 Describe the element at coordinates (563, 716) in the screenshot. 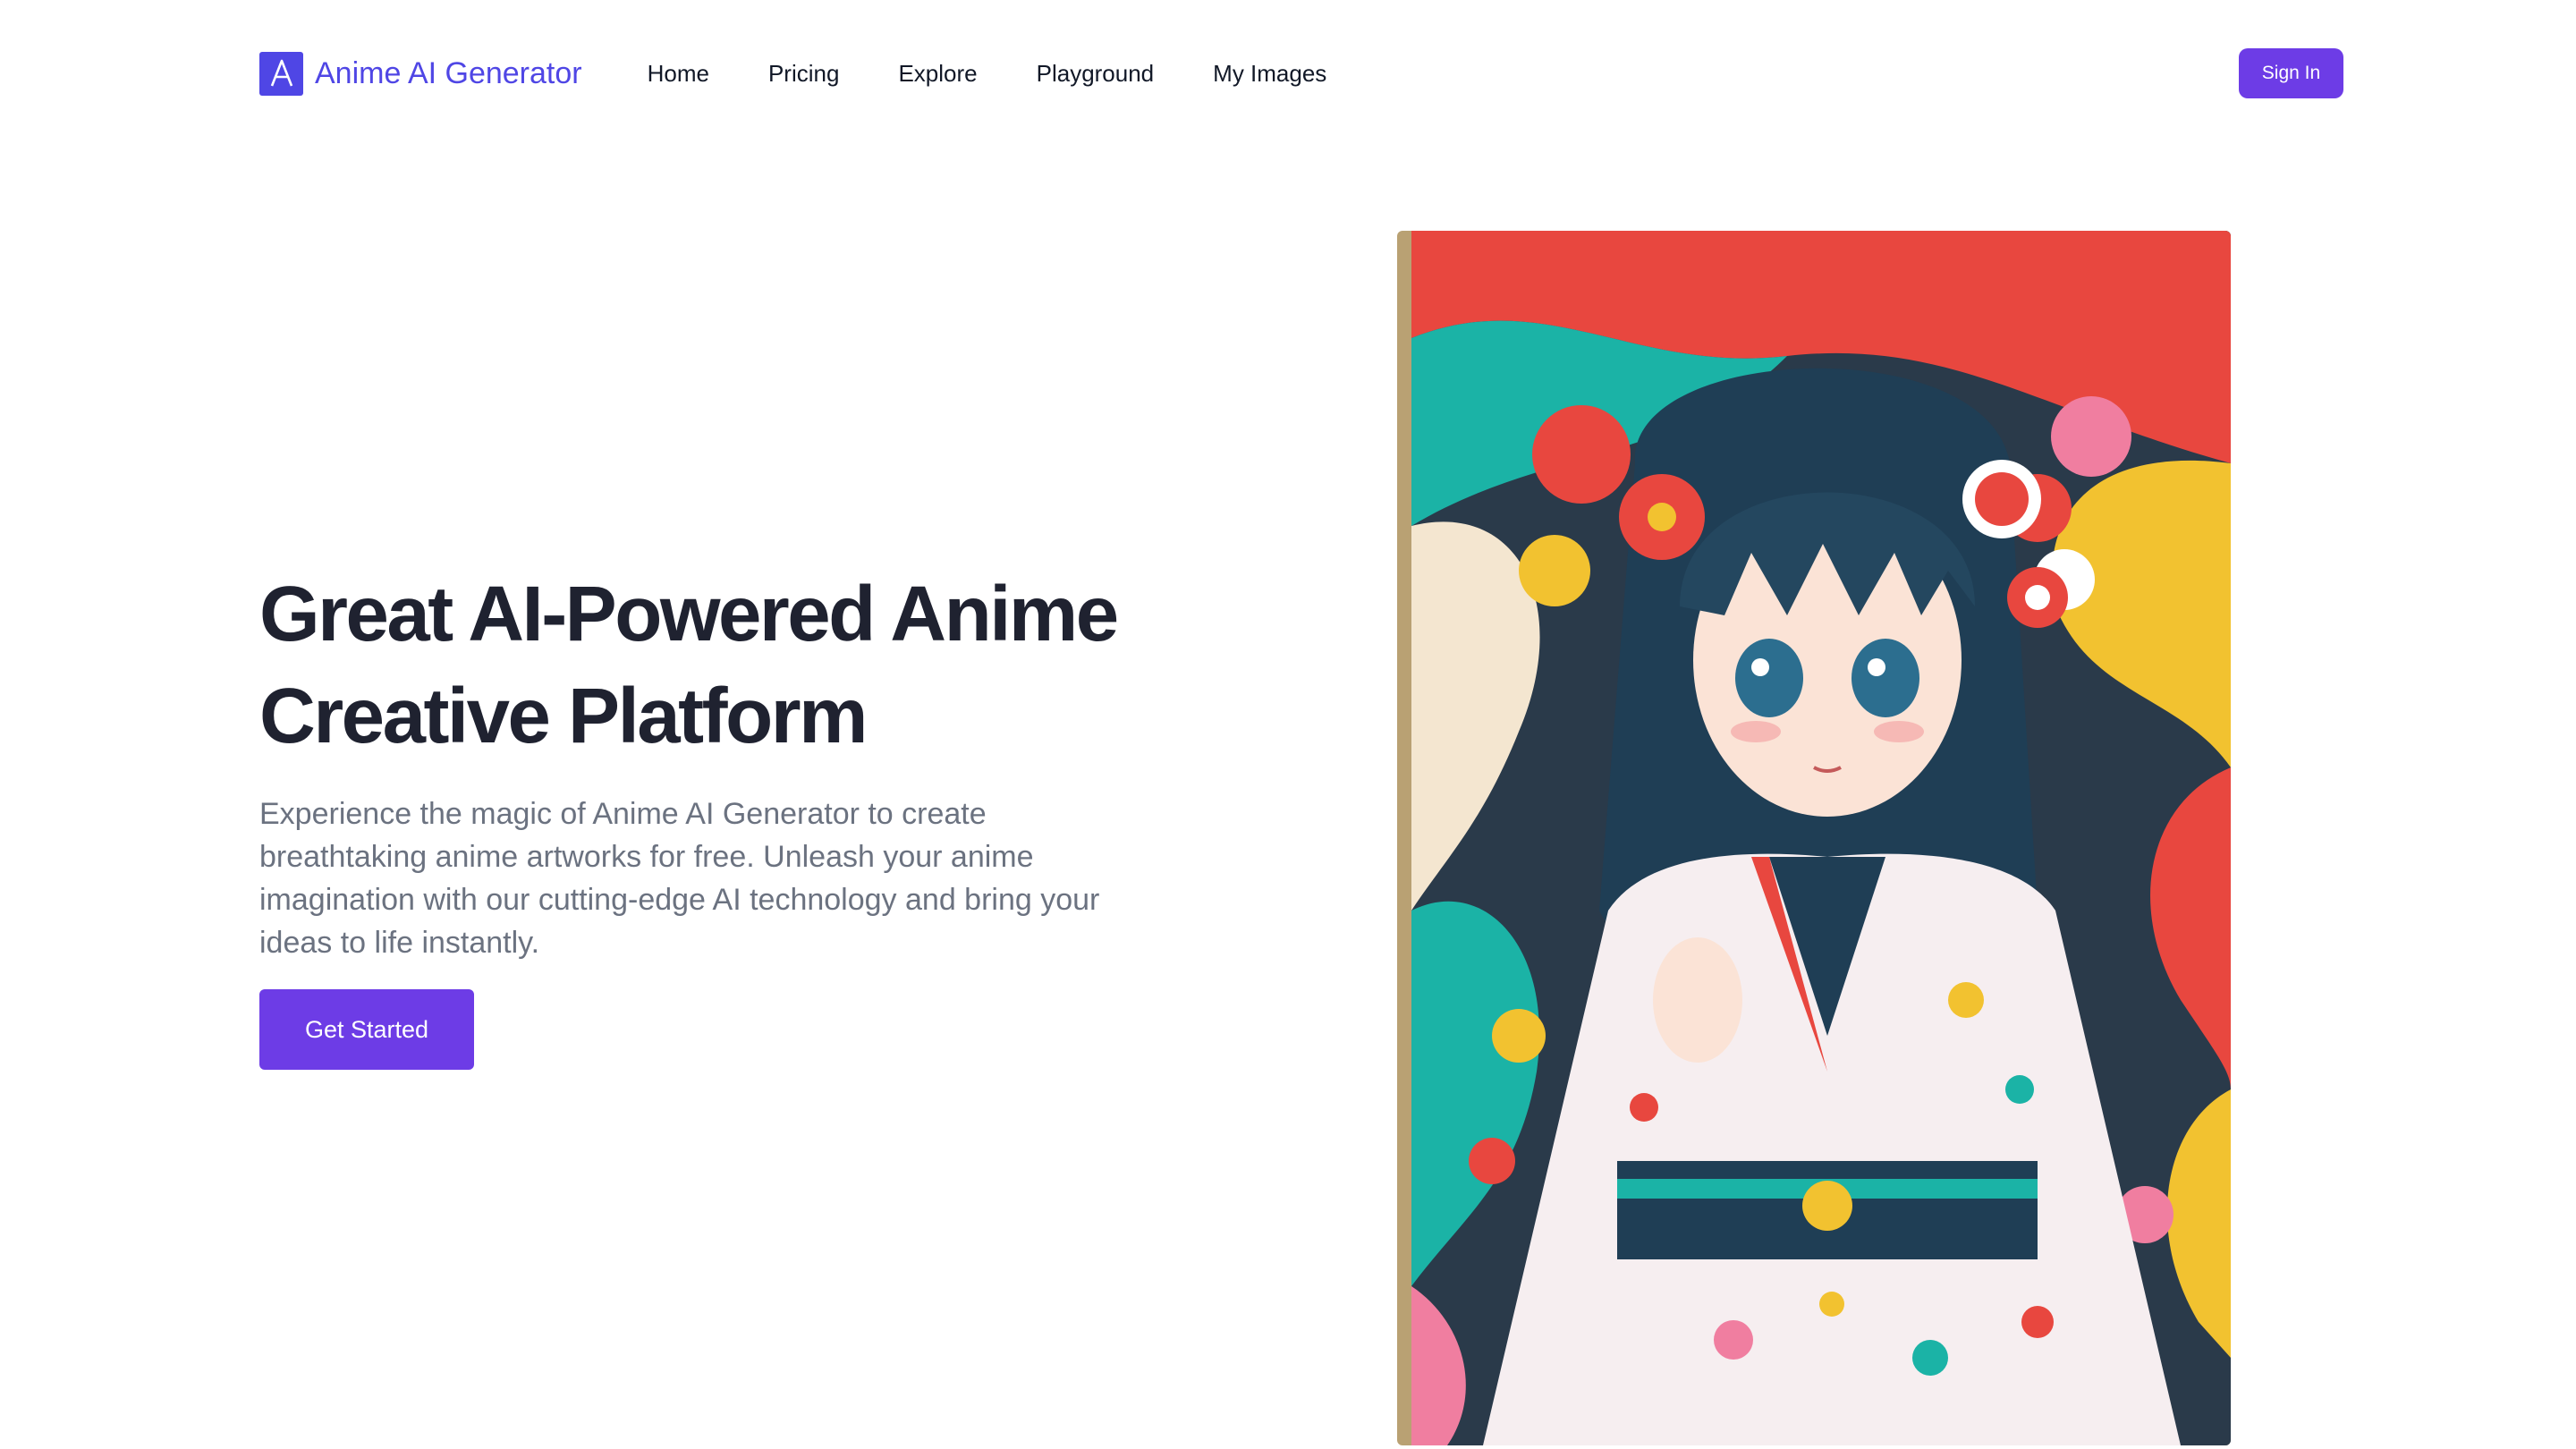

I see `hero-title-line-2: Creative Platform` at that location.